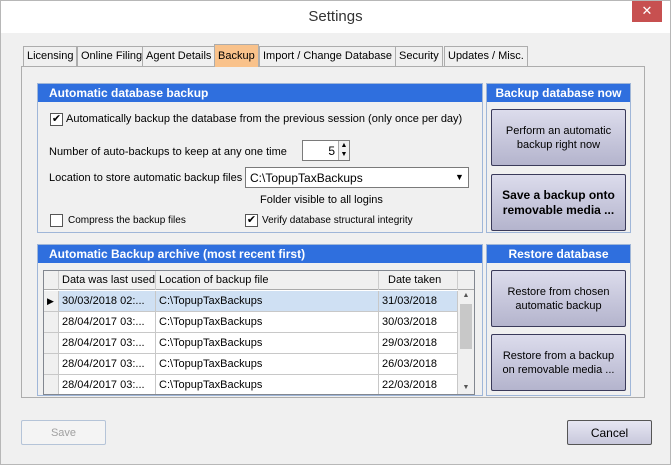 Image resolution: width=671 pixels, height=465 pixels. What do you see at coordinates (459, 177) in the screenshot?
I see `dropdown-arrow-icon: ▼` at bounding box center [459, 177].